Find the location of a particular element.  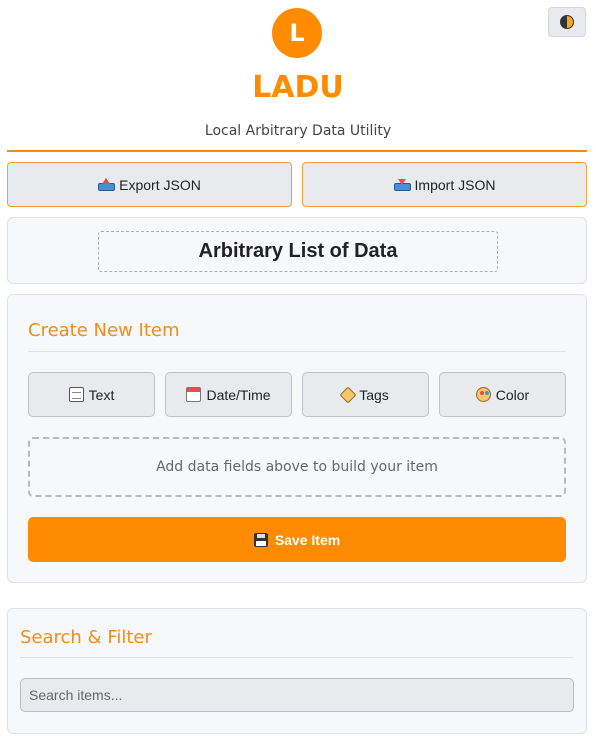

logo-letter: L is located at coordinates (297, 33).